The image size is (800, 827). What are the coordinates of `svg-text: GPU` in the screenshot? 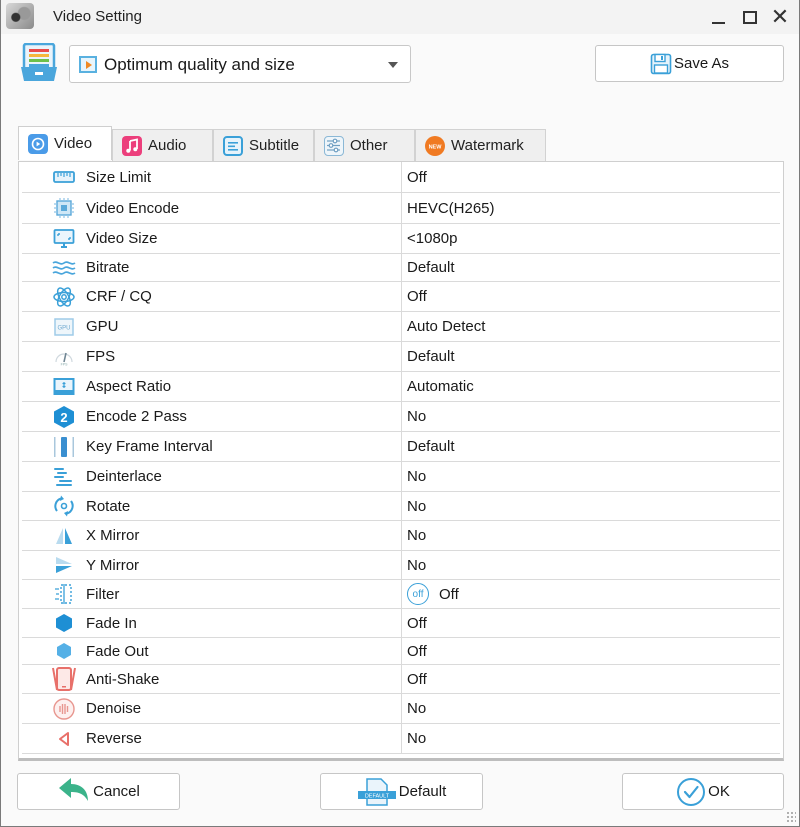 It's located at (63, 328).